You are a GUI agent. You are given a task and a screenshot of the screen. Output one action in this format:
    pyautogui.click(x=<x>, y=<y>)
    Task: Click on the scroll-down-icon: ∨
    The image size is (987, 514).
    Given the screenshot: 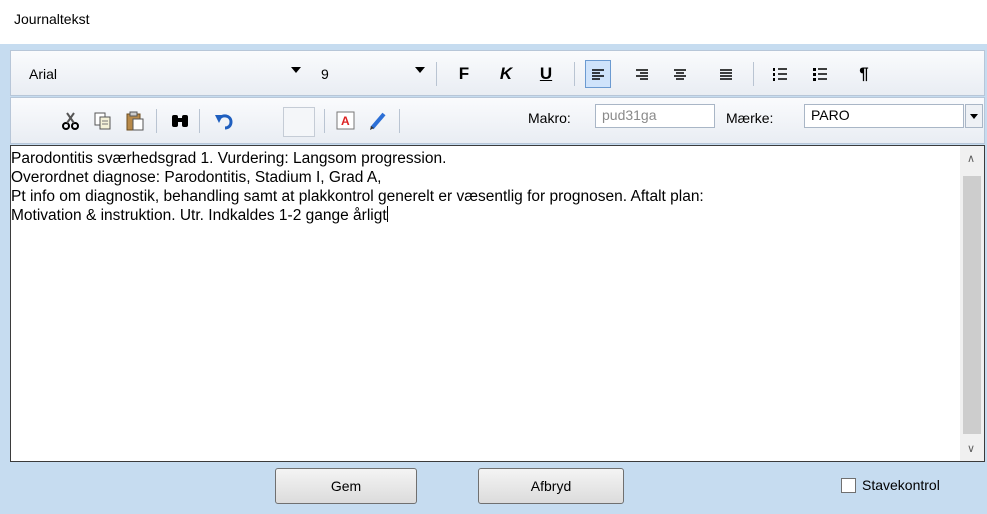 What is the action you would take?
    pyautogui.click(x=971, y=448)
    